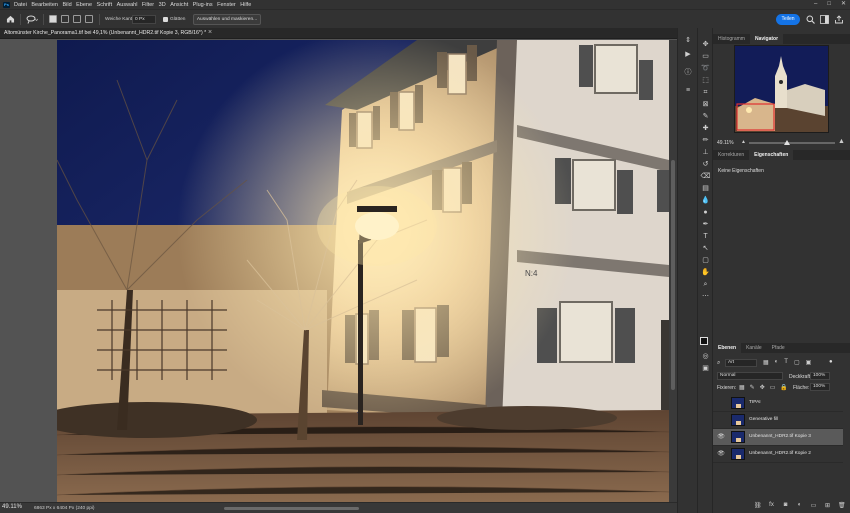 This screenshot has height=513, width=850. Describe the element at coordinates (705, 153) in the screenshot. I see `stamp-tool-icon: ⊥` at that location.